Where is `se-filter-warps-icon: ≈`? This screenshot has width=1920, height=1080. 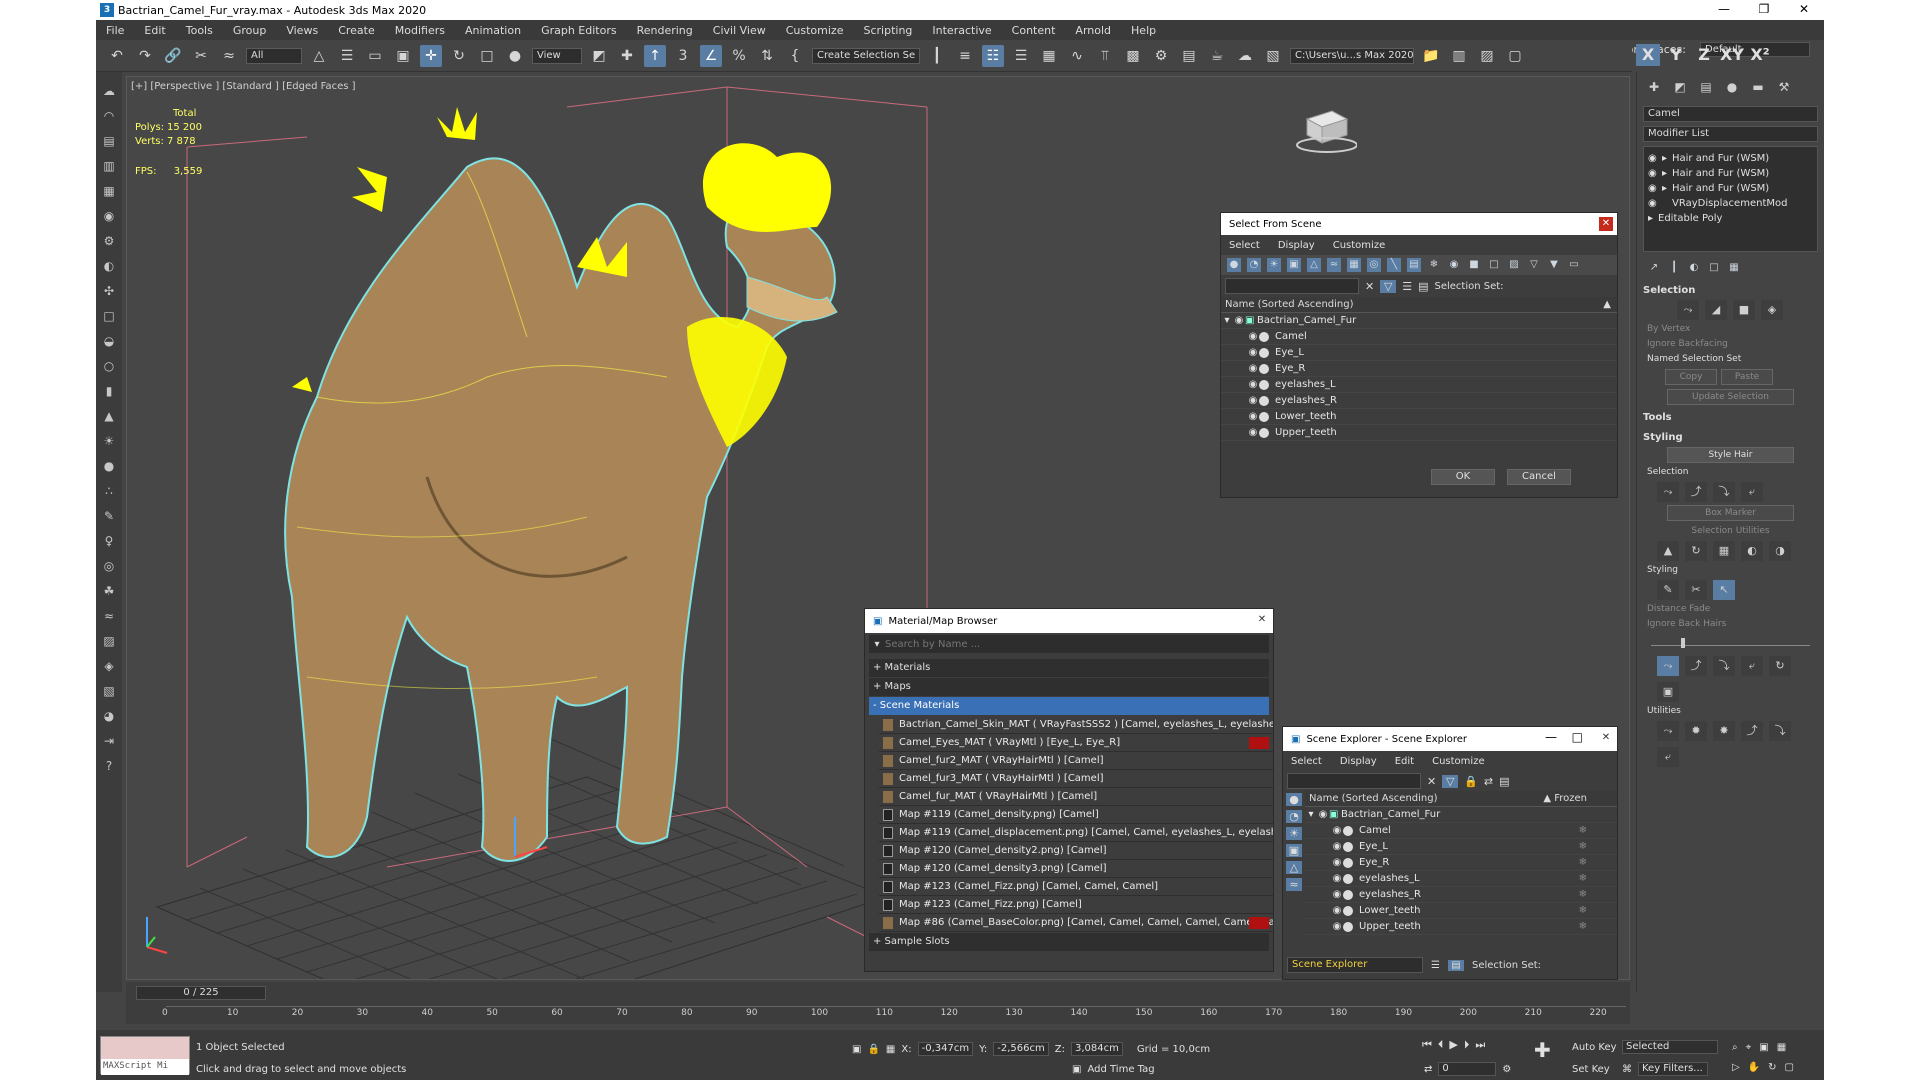 se-filter-warps-icon: ≈ is located at coordinates (1294, 884).